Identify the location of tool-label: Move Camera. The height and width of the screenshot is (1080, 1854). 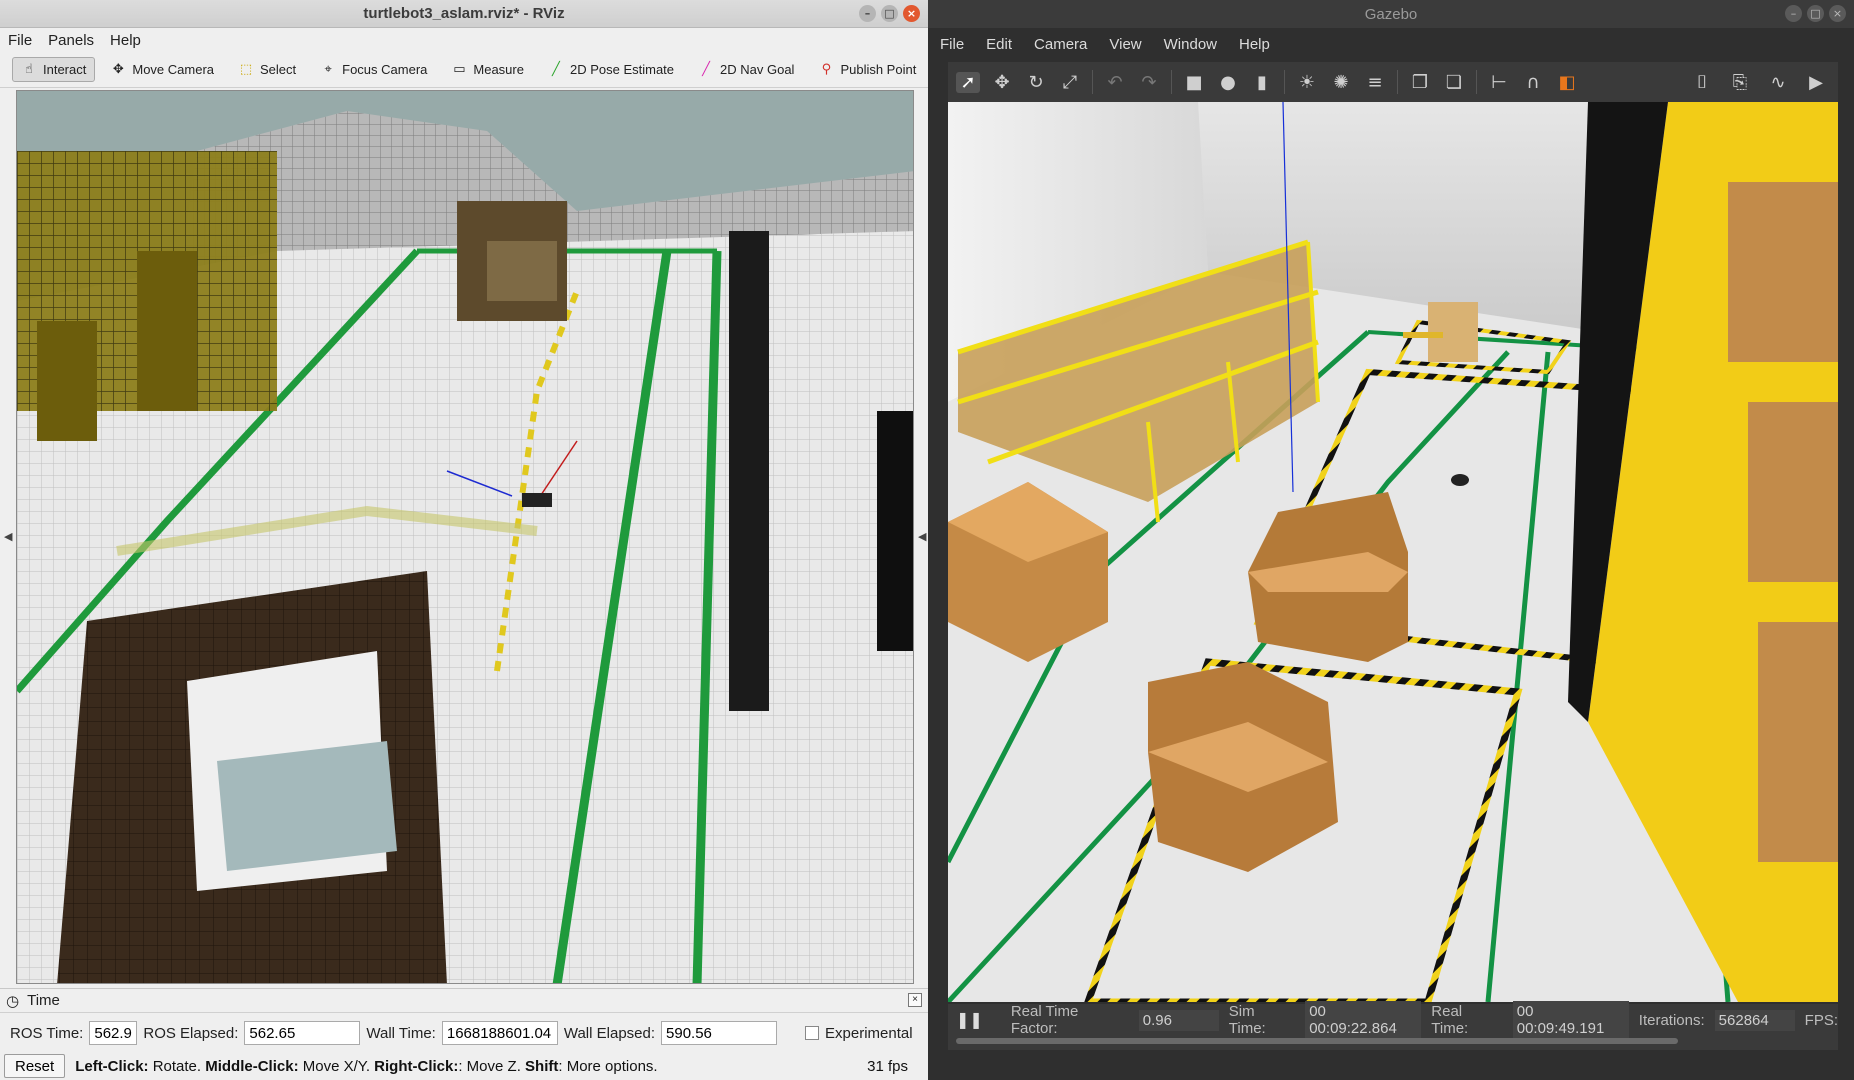
(173, 69).